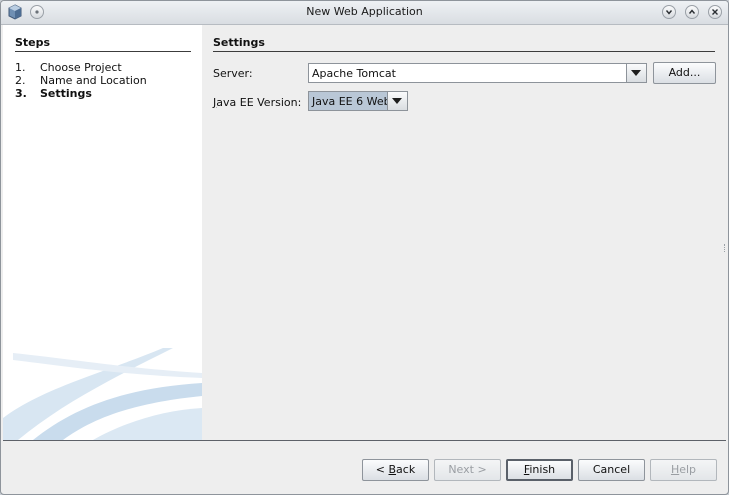  I want to click on java-ee-dropdown-arrow-icon, so click(397, 101).